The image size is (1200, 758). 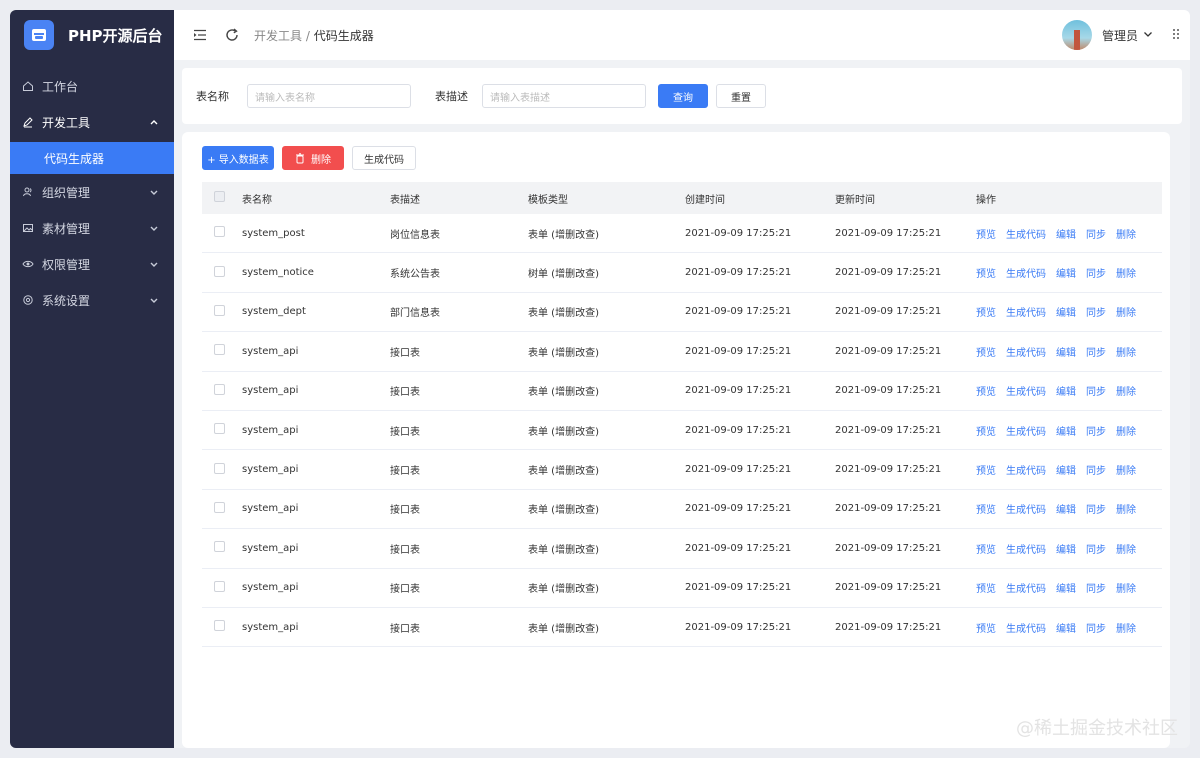 I want to click on sidebar-item-workbench: 工作台, so click(x=92, y=86).